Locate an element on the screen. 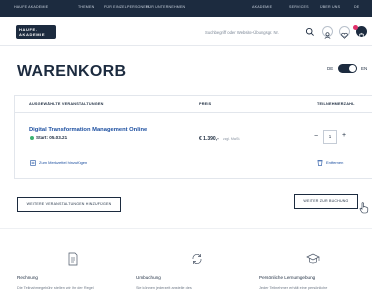  info-title-invoice: Rechnung is located at coordinates (27, 277).